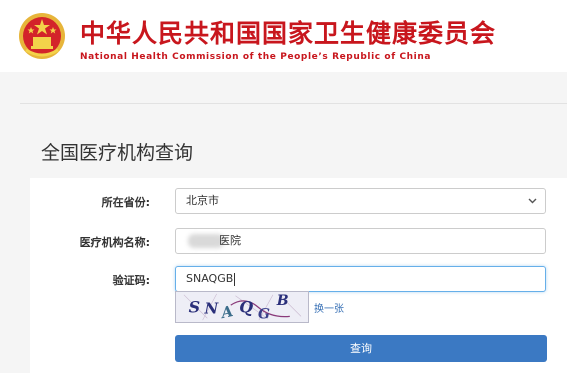 The image size is (567, 373). Describe the element at coordinates (42, 36) in the screenshot. I see `national-emblem-icon` at that location.